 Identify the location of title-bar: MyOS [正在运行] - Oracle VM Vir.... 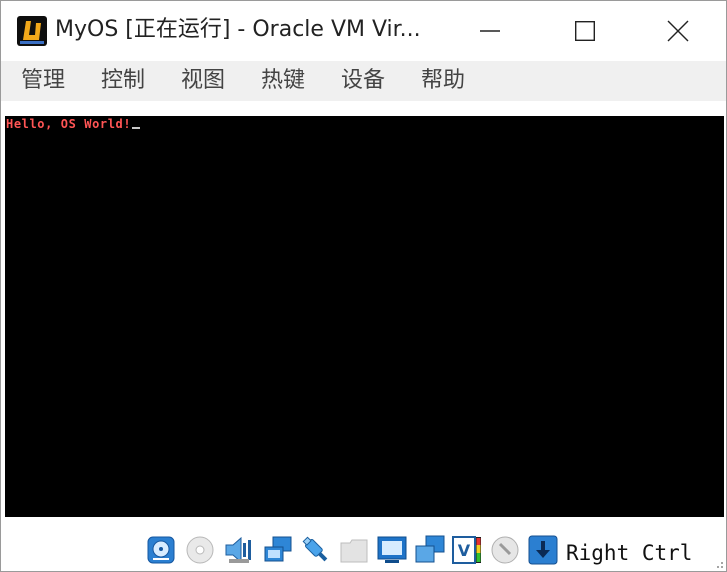
(363, 30).